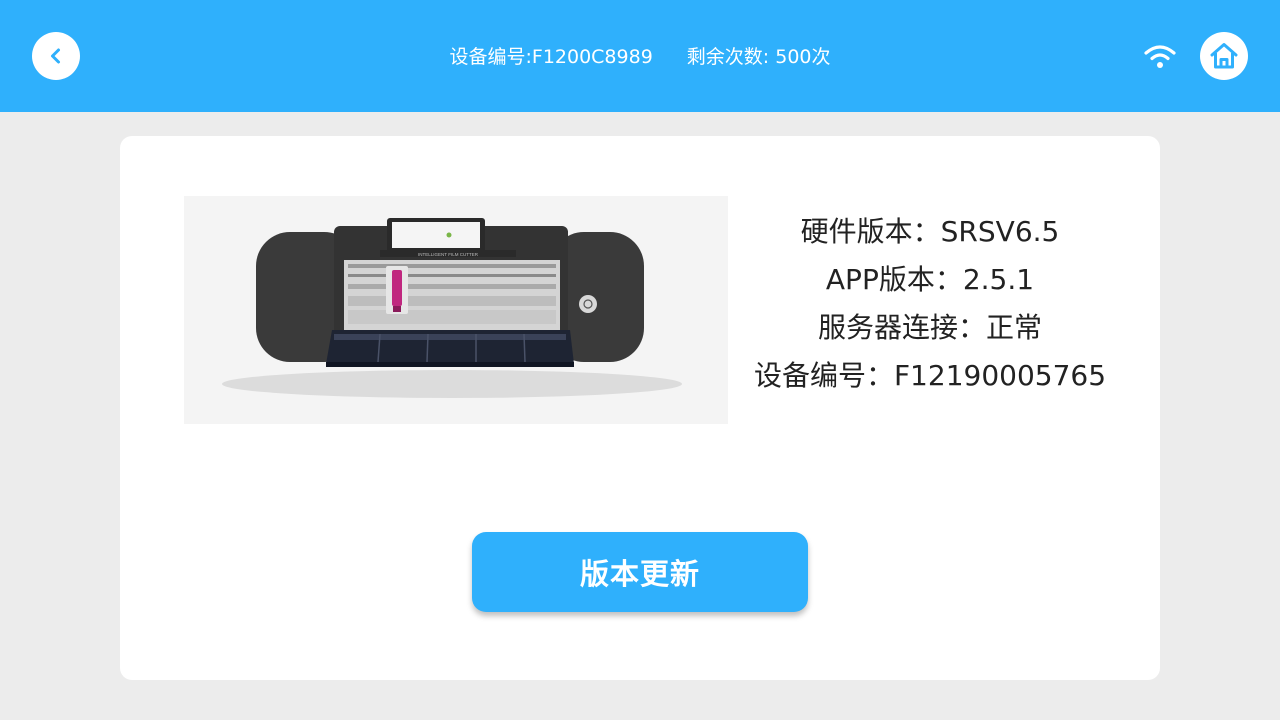  I want to click on server-connection-status: 服务器连接：正常, so click(929, 327).